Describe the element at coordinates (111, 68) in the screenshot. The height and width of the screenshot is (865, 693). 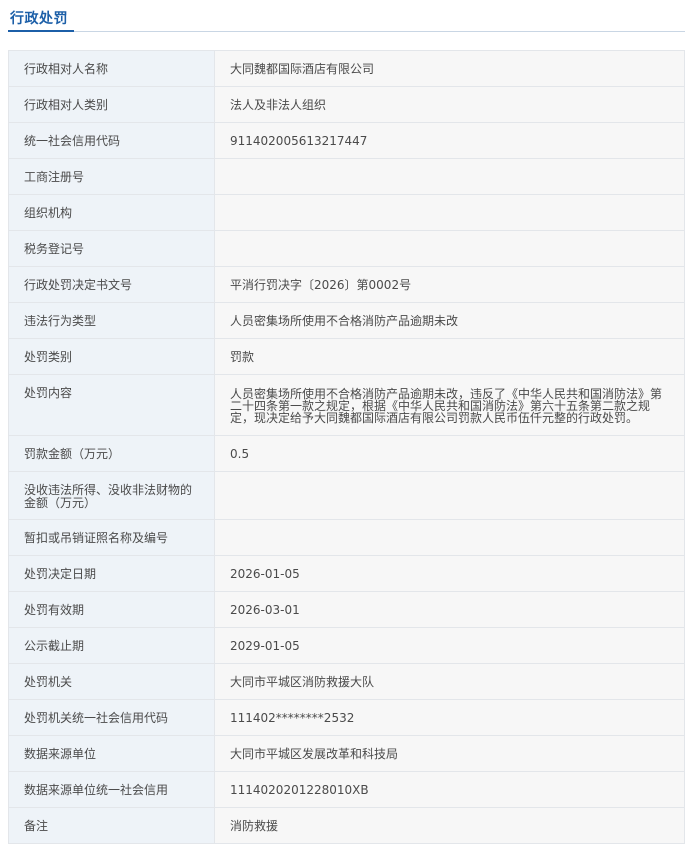
I see `row-label: 行政相对人名称` at that location.